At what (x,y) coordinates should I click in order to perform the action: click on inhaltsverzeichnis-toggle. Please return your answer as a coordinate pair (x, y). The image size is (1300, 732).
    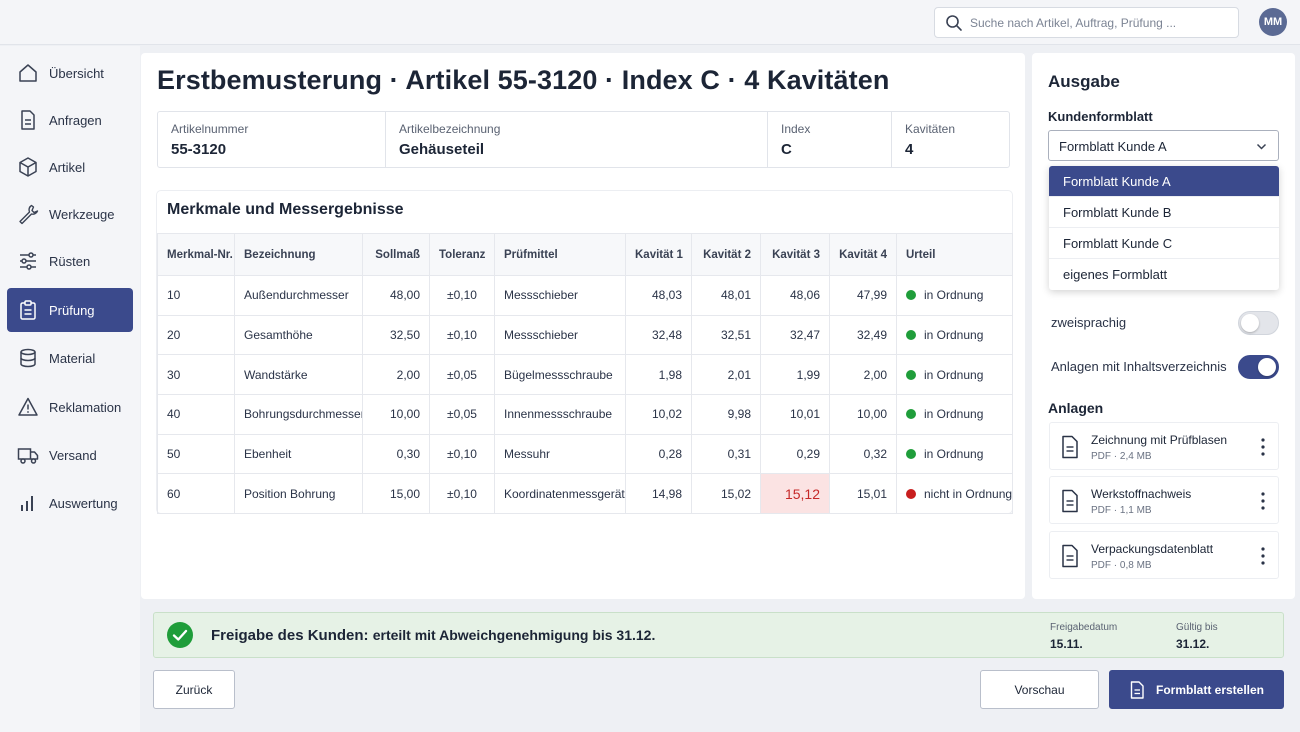
    Looking at the image, I should click on (1258, 367).